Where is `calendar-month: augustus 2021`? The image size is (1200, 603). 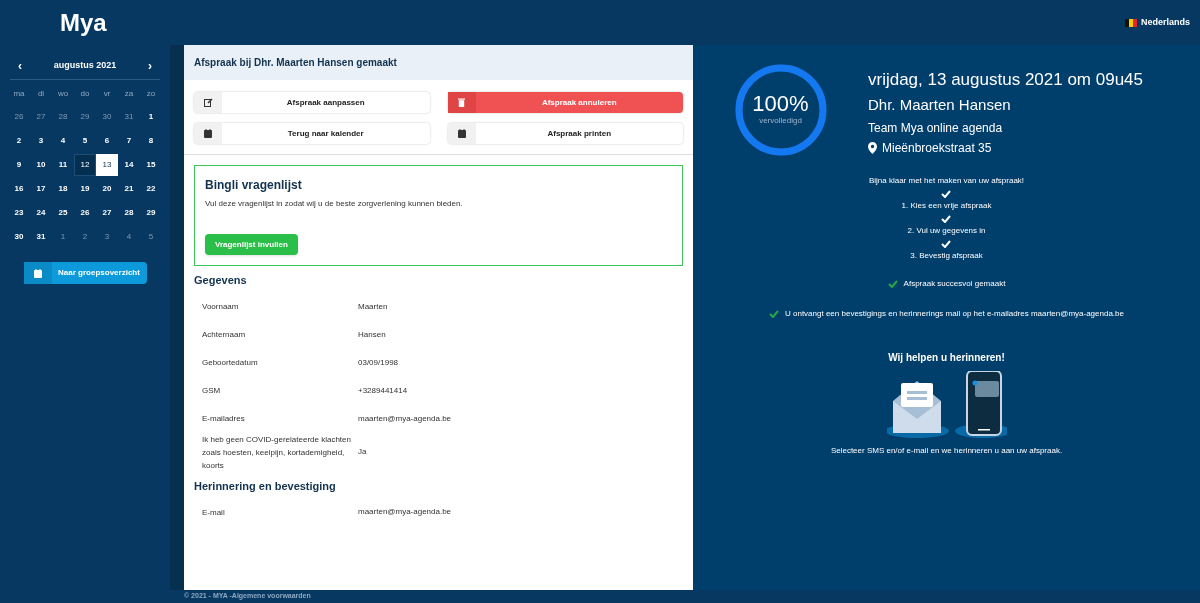
calendar-month: augustus 2021 is located at coordinates (85, 66).